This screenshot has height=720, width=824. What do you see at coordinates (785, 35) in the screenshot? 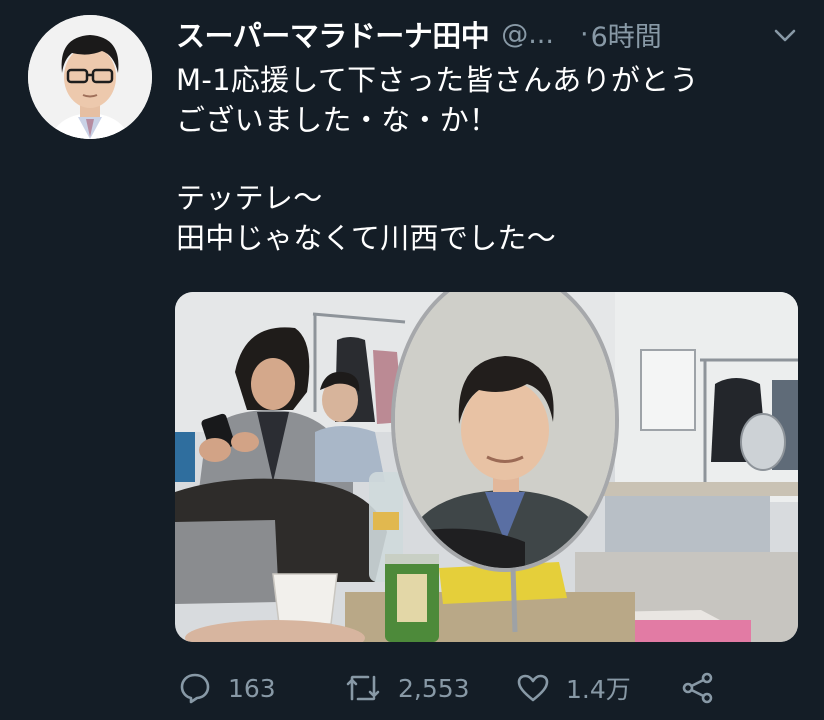
I see `chevron-down-icon` at bounding box center [785, 35].